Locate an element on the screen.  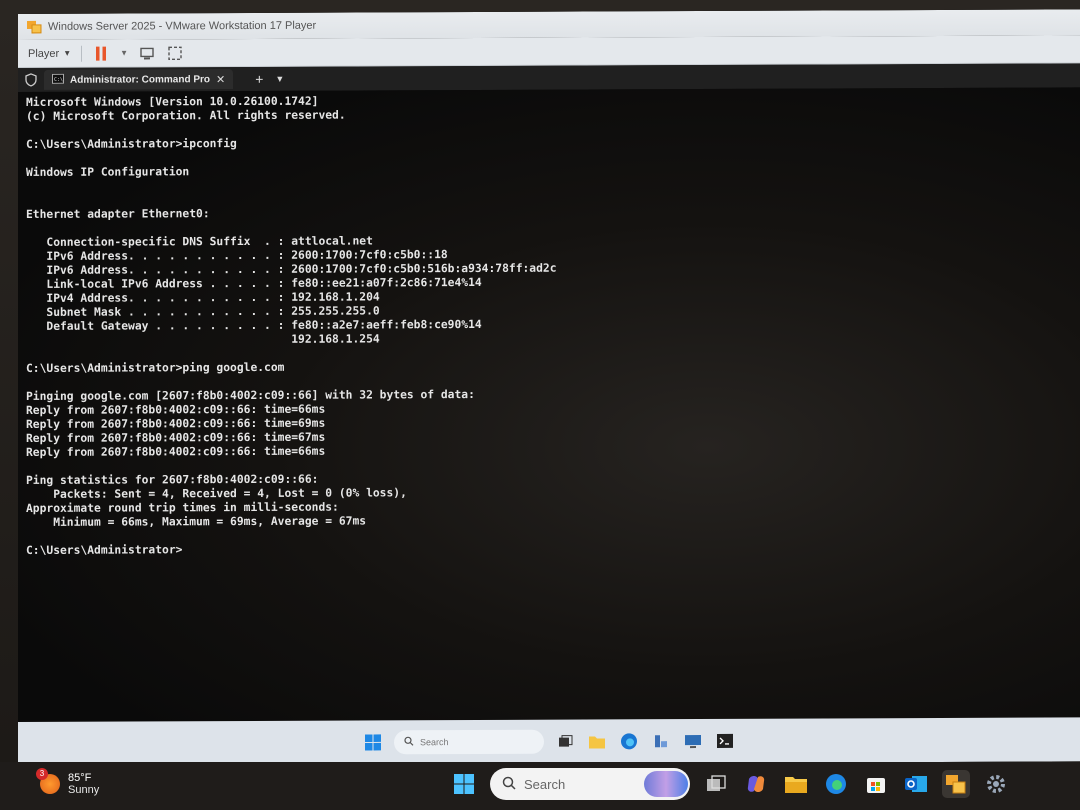
send-ctrl-alt-del-icon is located at coordinates (147, 53).